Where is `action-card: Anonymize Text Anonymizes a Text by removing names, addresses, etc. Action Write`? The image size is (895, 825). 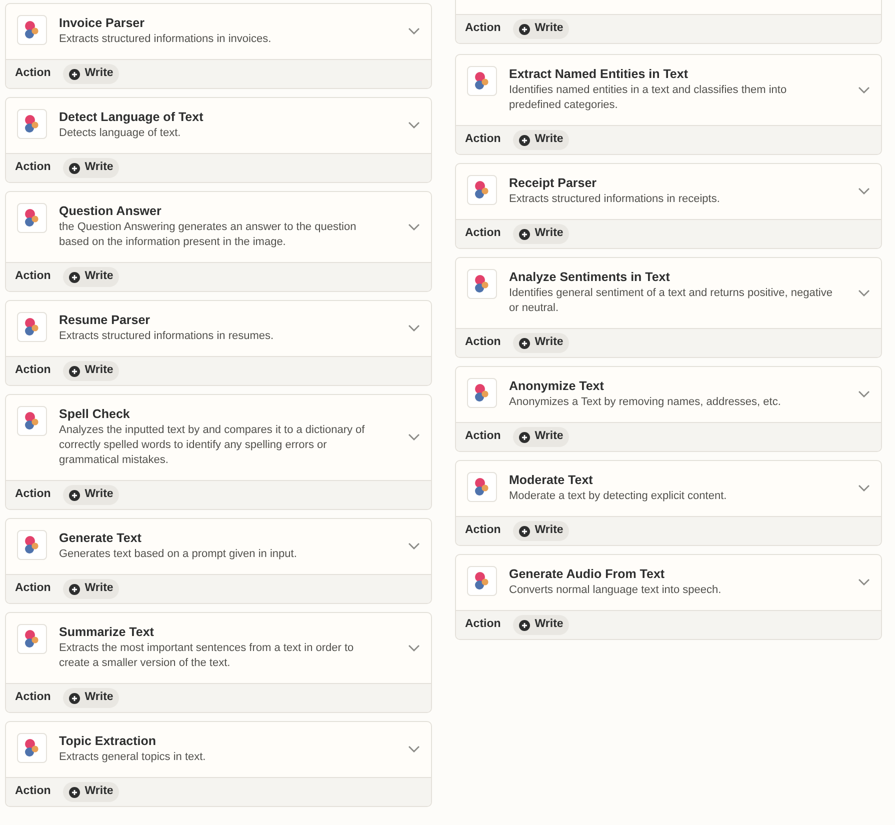 action-card: Anonymize Text Anonymizes a Text by removing names, addresses, etc. Action Write is located at coordinates (668, 409).